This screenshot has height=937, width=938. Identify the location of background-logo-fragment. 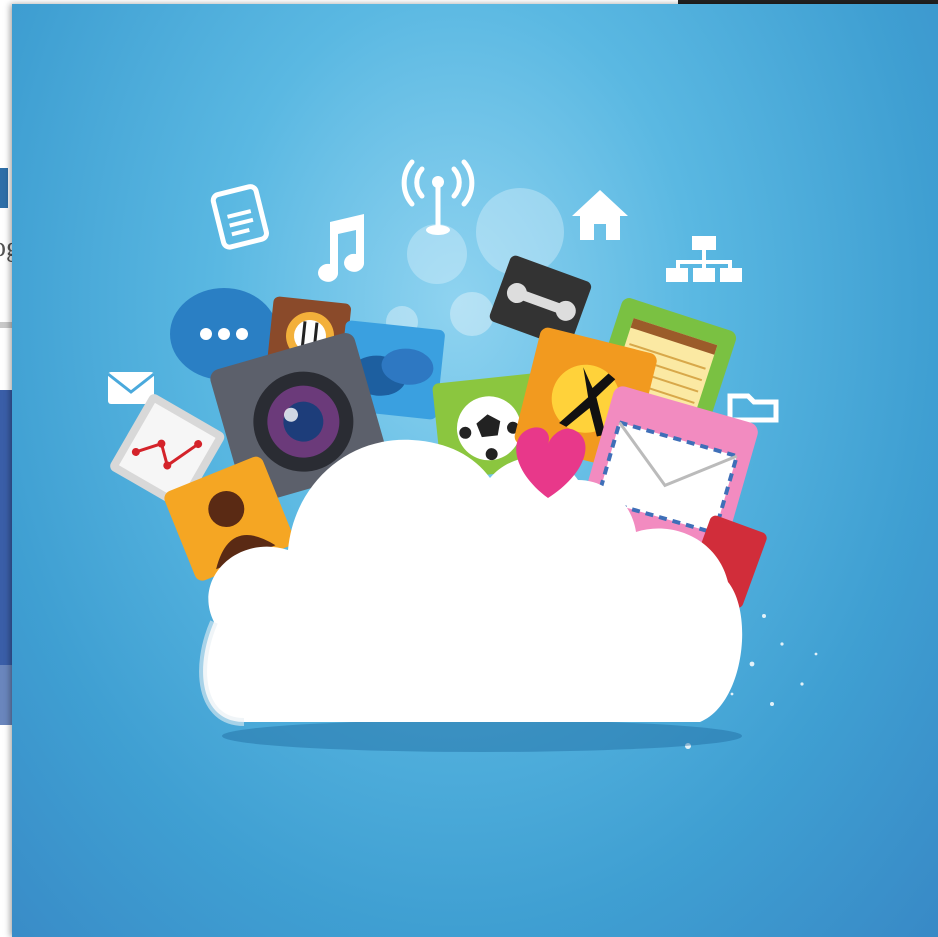
(4, 188).